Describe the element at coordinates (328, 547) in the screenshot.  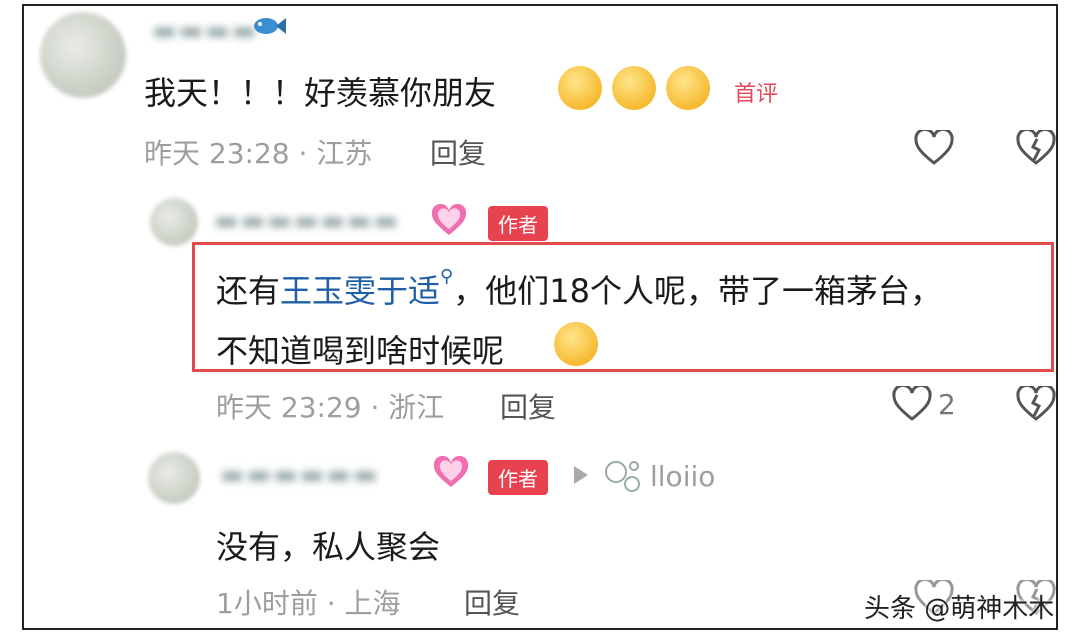
I see `comment-text: 没有，私人聚会` at that location.